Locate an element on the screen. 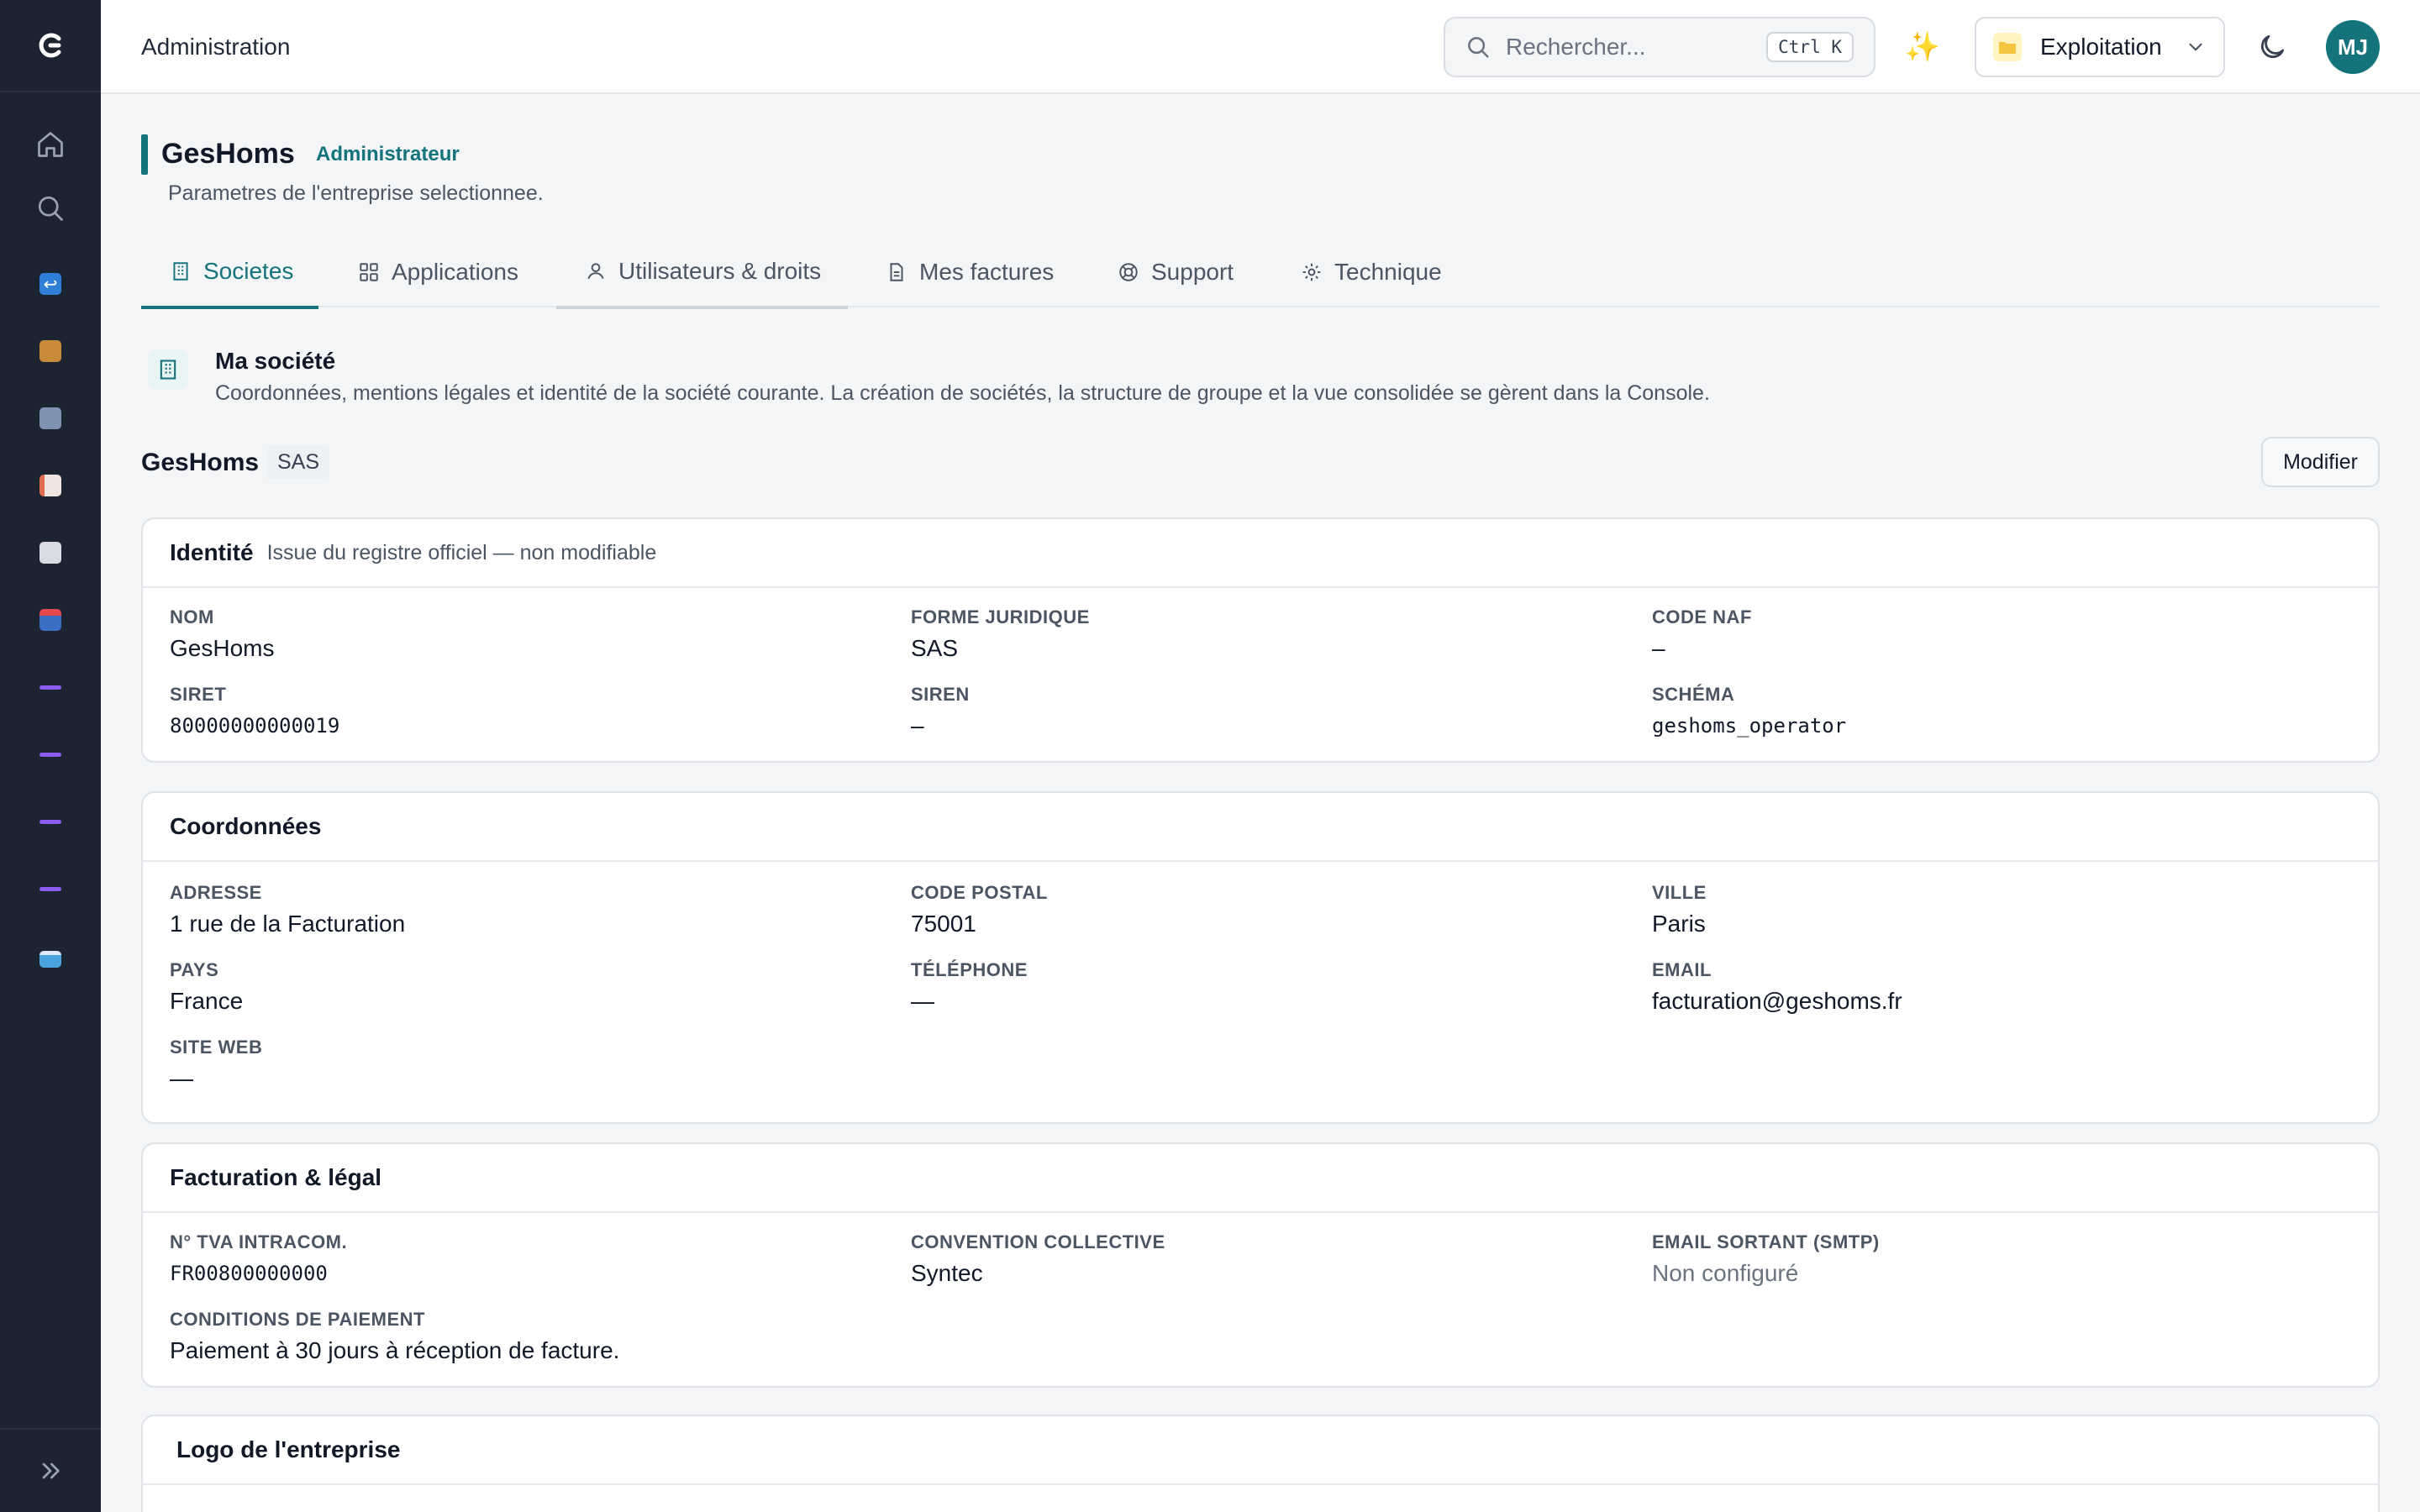 The height and width of the screenshot is (1512, 2420). tab-mes-factures: Mes factures is located at coordinates (970, 272).